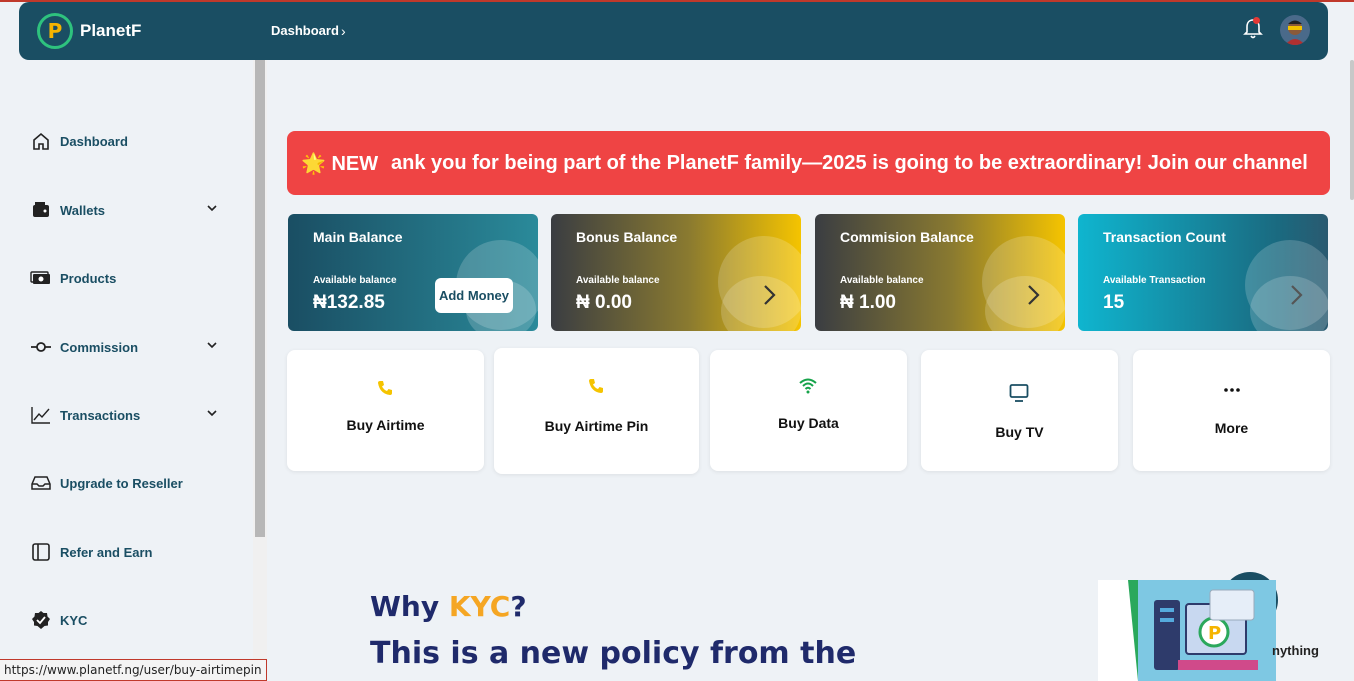 The image size is (1354, 681). Describe the element at coordinates (1114, 302) in the screenshot. I see `transaction-count-value: 15` at that location.